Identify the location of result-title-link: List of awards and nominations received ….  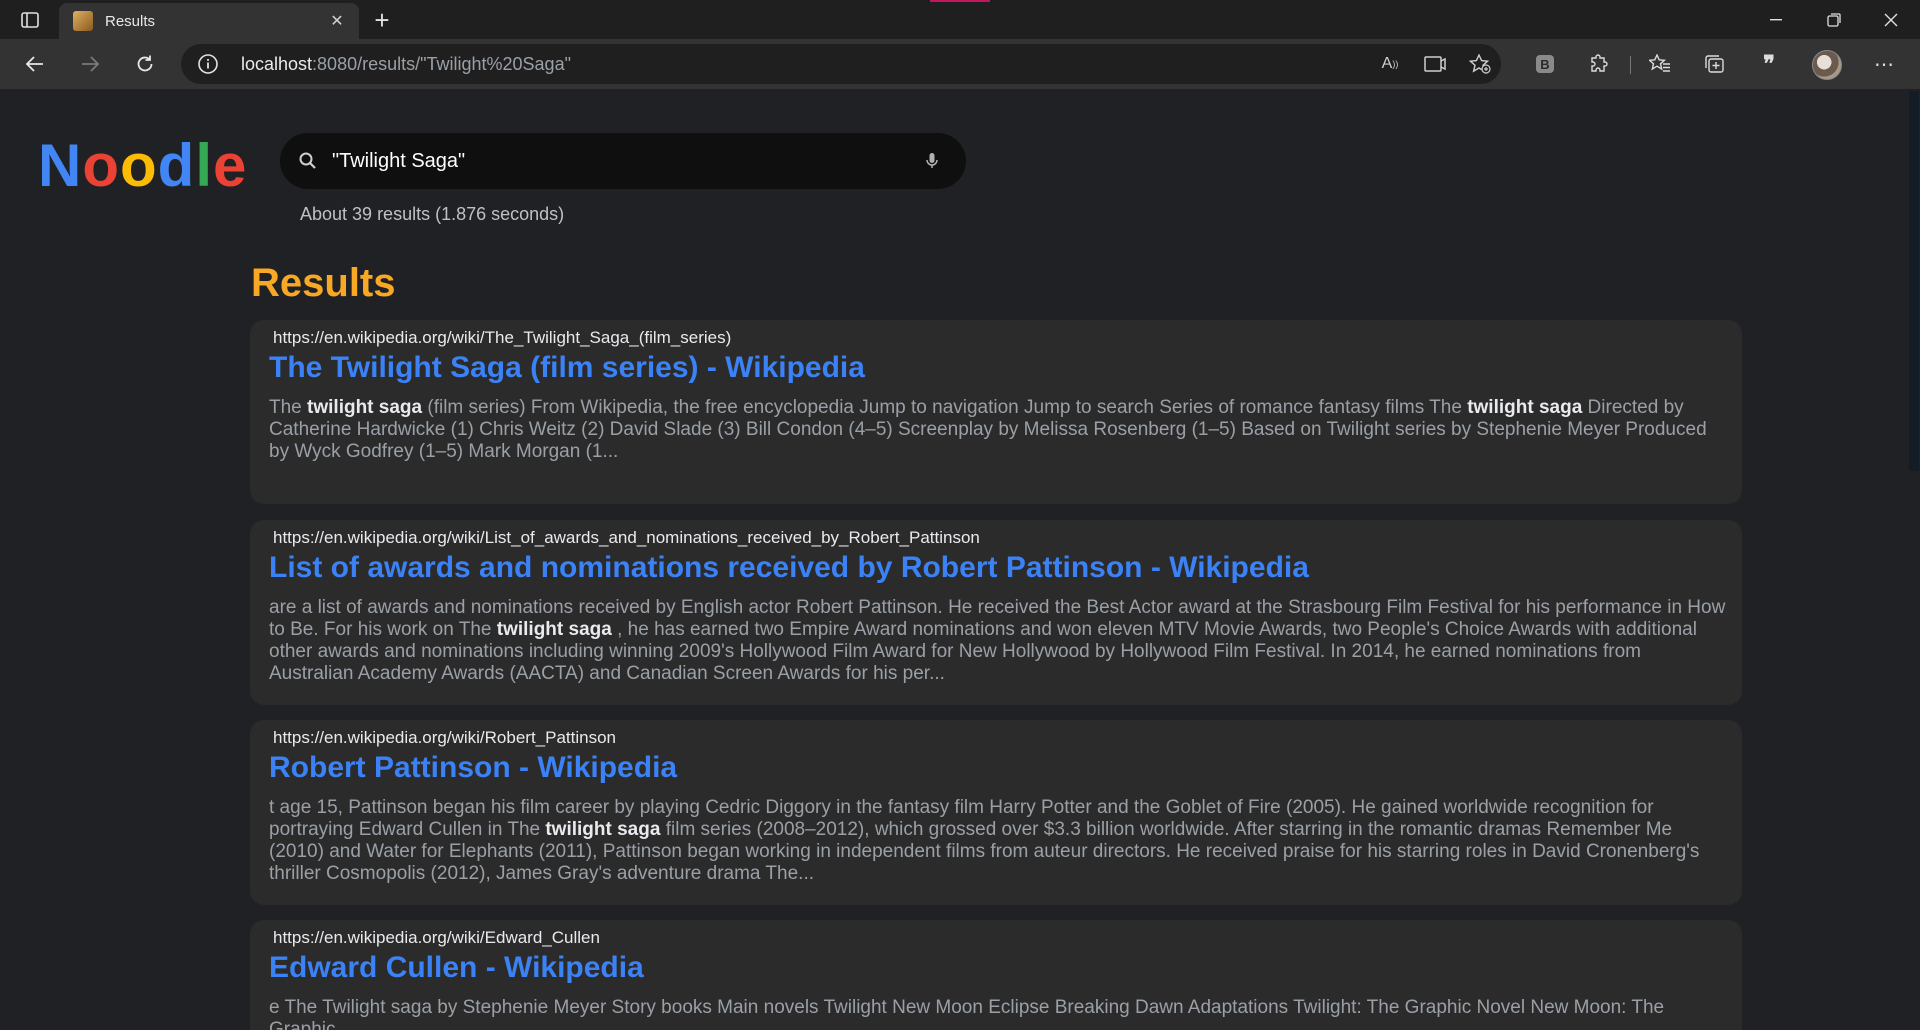
(998, 568).